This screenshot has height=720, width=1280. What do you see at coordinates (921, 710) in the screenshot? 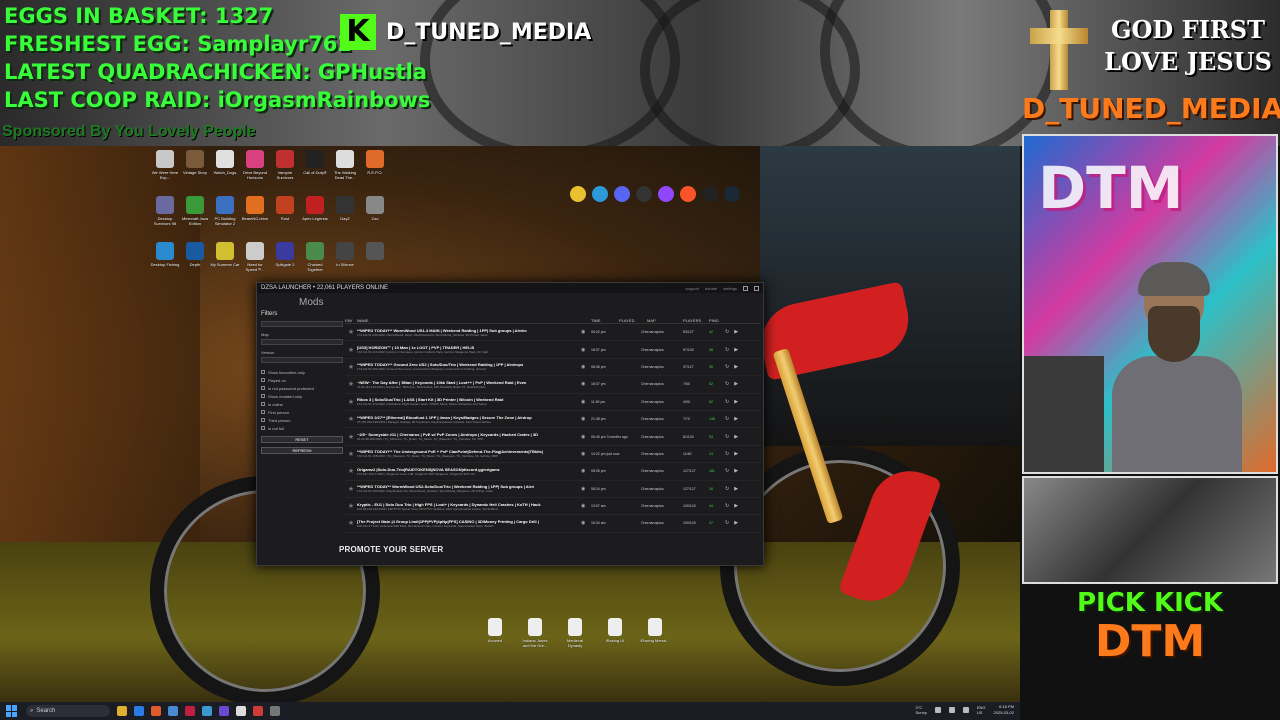
I see `weather-widget: 3°C Sunny` at bounding box center [921, 710].